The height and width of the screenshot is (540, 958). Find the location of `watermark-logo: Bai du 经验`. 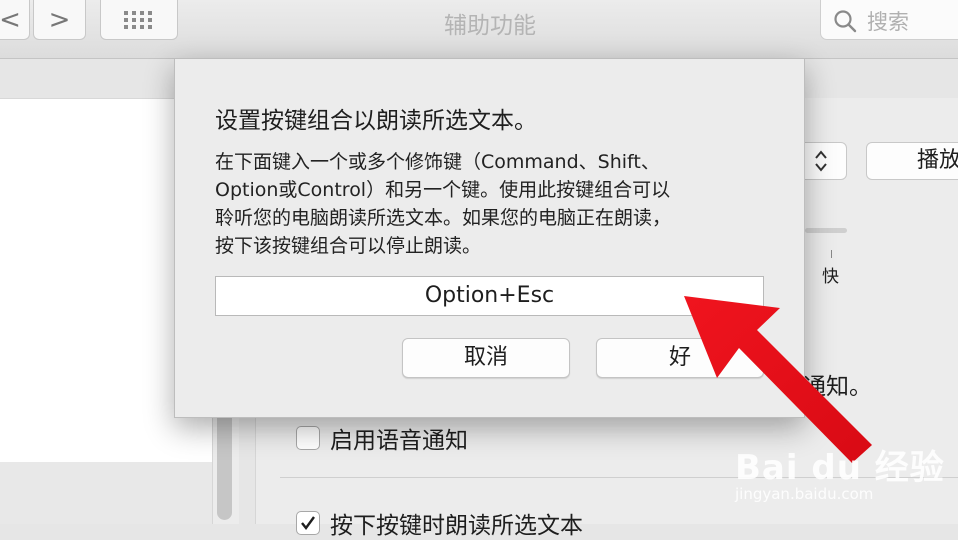

watermark-logo: Bai du 经验 is located at coordinates (840, 468).